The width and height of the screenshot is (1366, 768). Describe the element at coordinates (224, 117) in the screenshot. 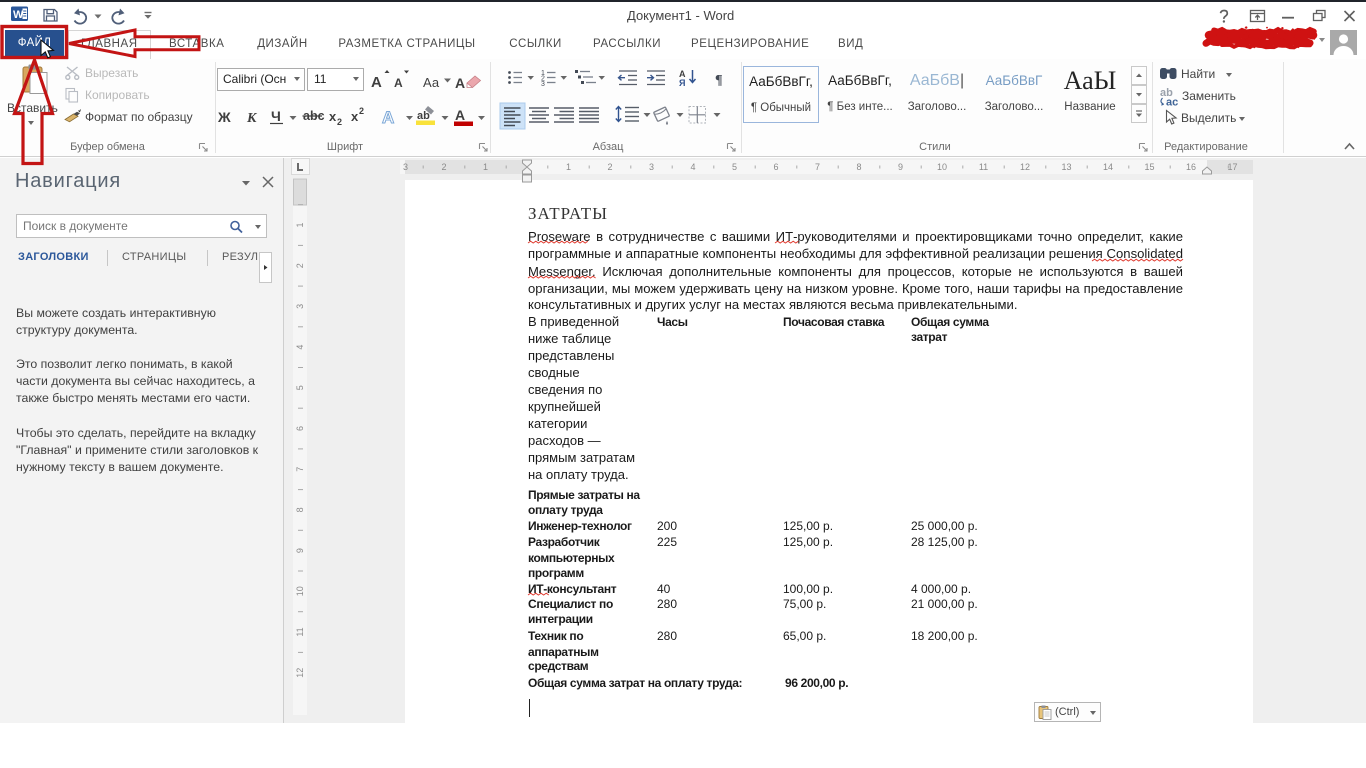

I see `svg-text: Ж` at that location.